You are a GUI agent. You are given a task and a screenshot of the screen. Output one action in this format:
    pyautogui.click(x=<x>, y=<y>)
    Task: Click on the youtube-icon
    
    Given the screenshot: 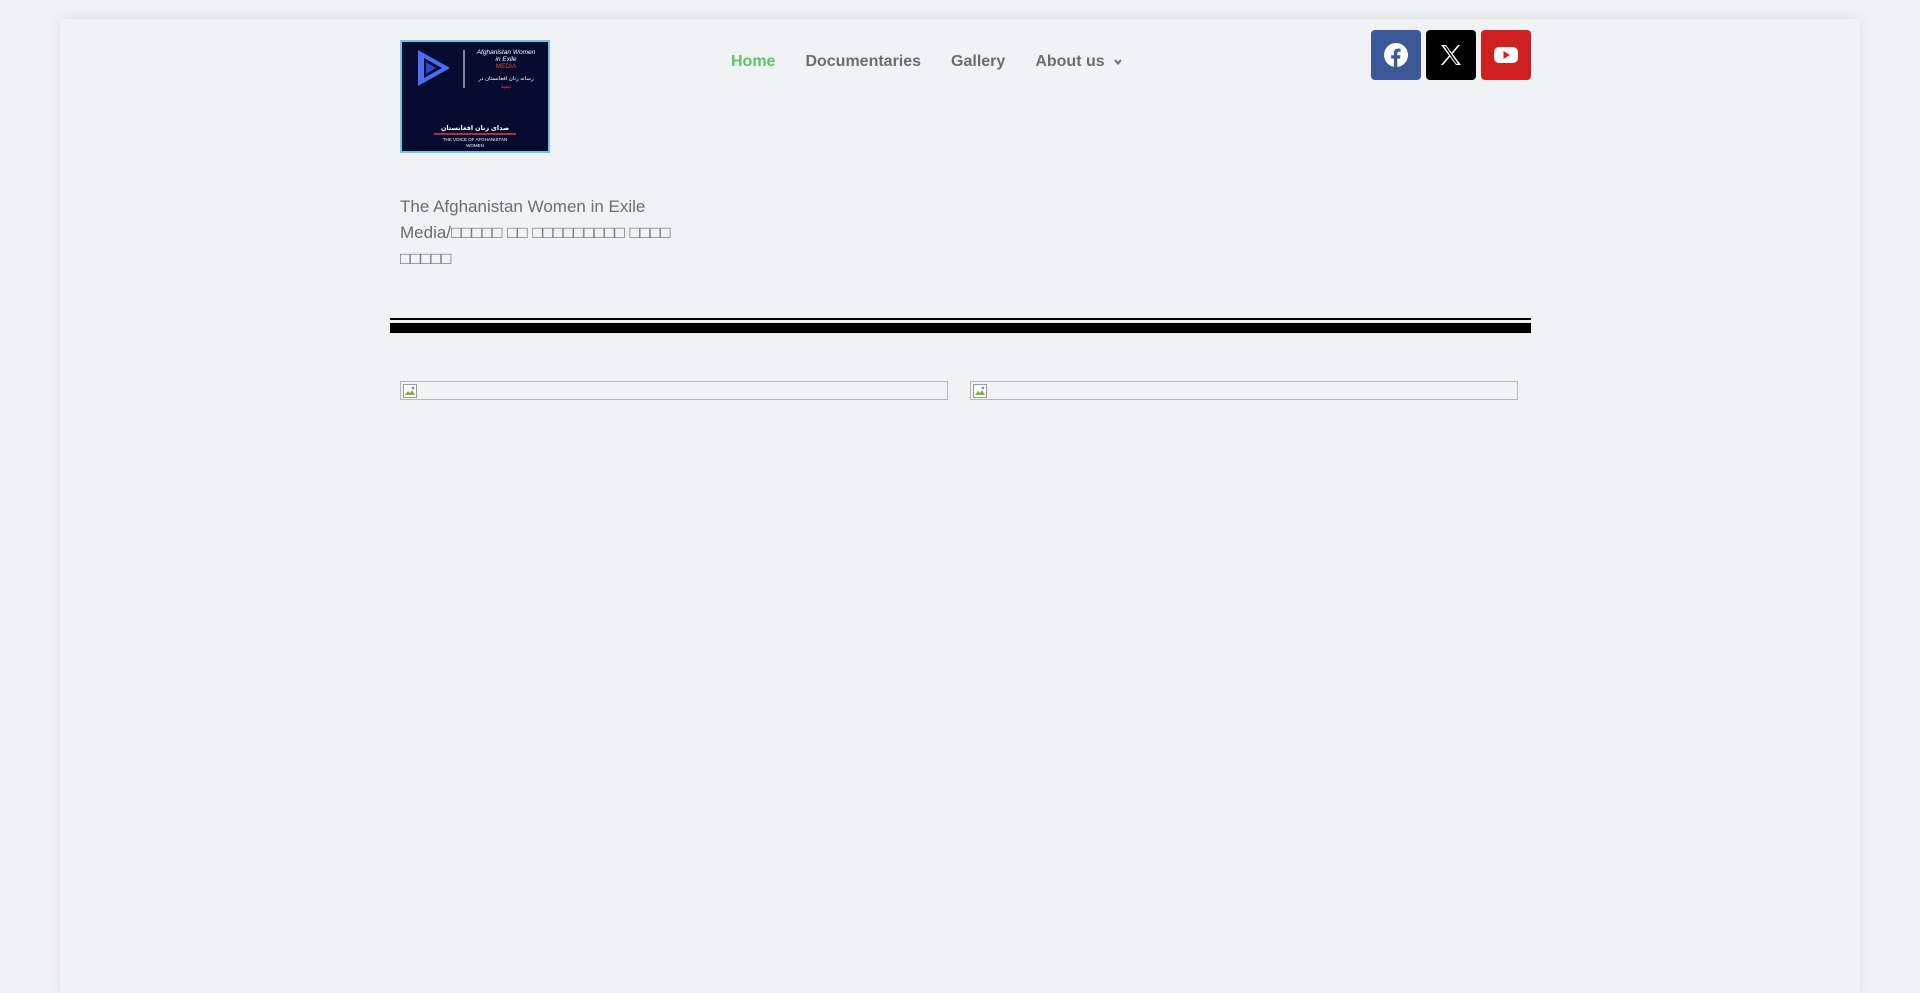 What is the action you would take?
    pyautogui.click(x=1506, y=55)
    